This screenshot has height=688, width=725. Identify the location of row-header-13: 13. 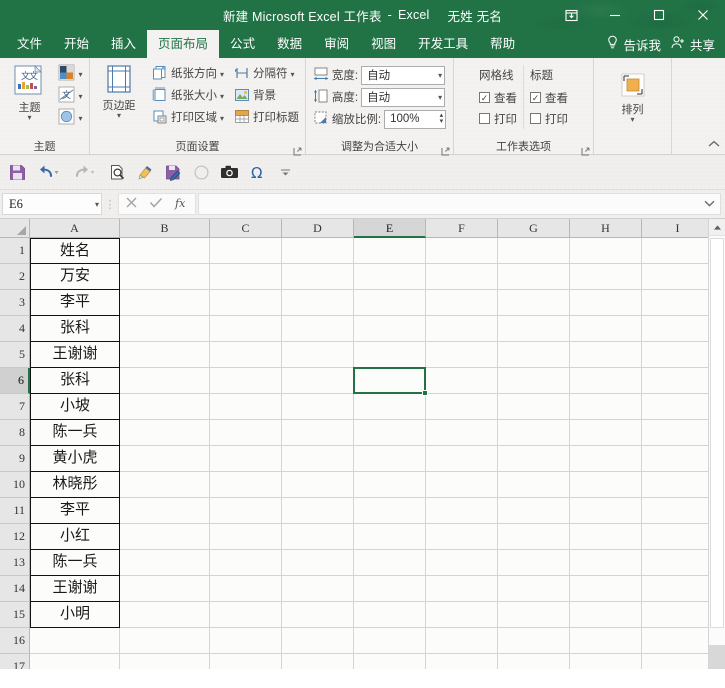
(15, 563).